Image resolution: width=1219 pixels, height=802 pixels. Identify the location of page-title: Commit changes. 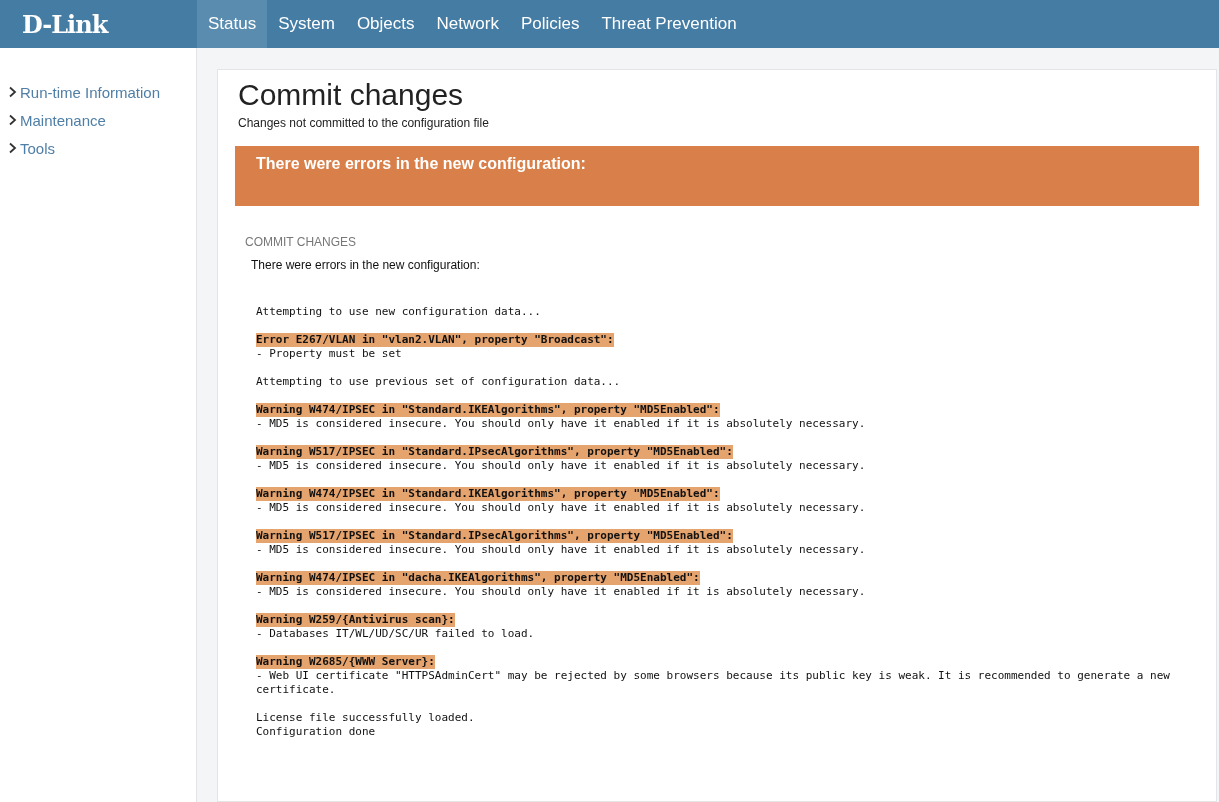
(351, 94).